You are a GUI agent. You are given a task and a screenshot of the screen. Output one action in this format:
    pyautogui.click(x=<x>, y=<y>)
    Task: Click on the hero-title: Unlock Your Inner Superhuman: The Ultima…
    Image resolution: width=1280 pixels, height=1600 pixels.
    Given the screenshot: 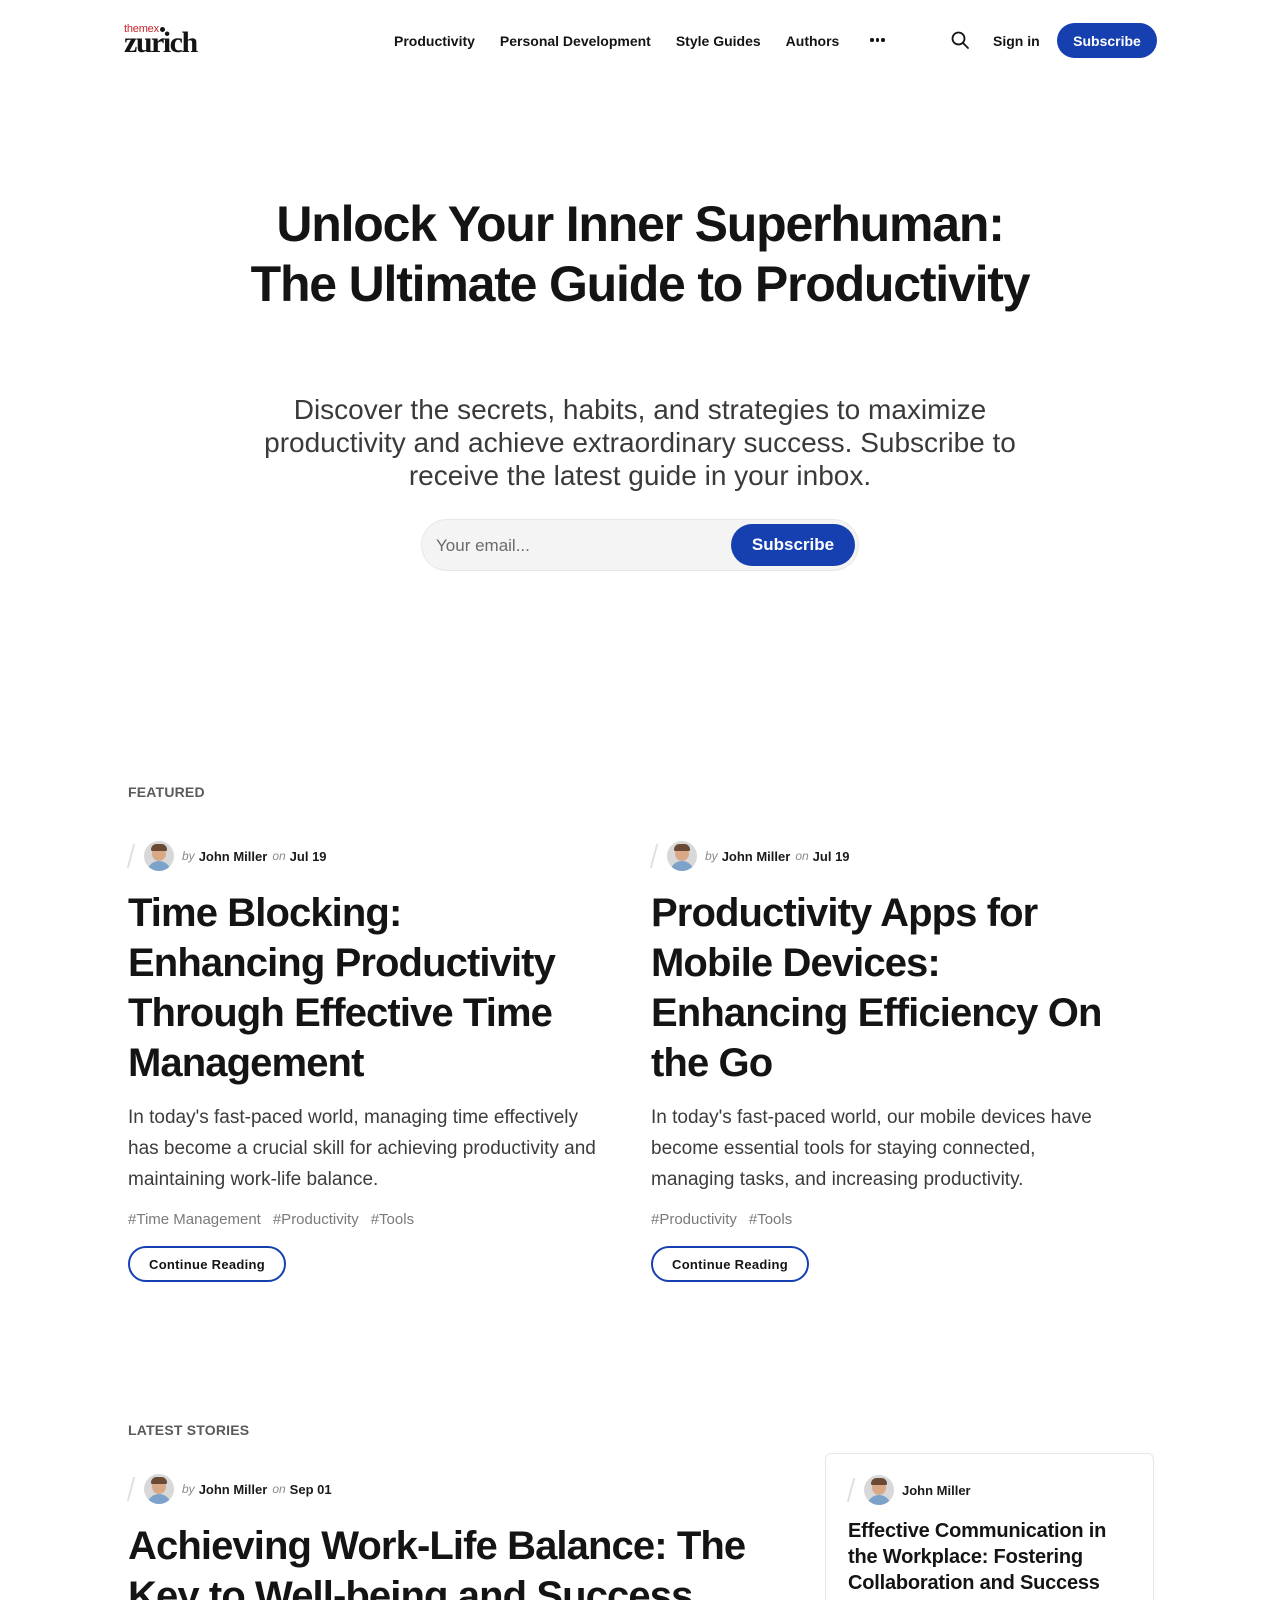 What is the action you would take?
    pyautogui.click(x=640, y=254)
    